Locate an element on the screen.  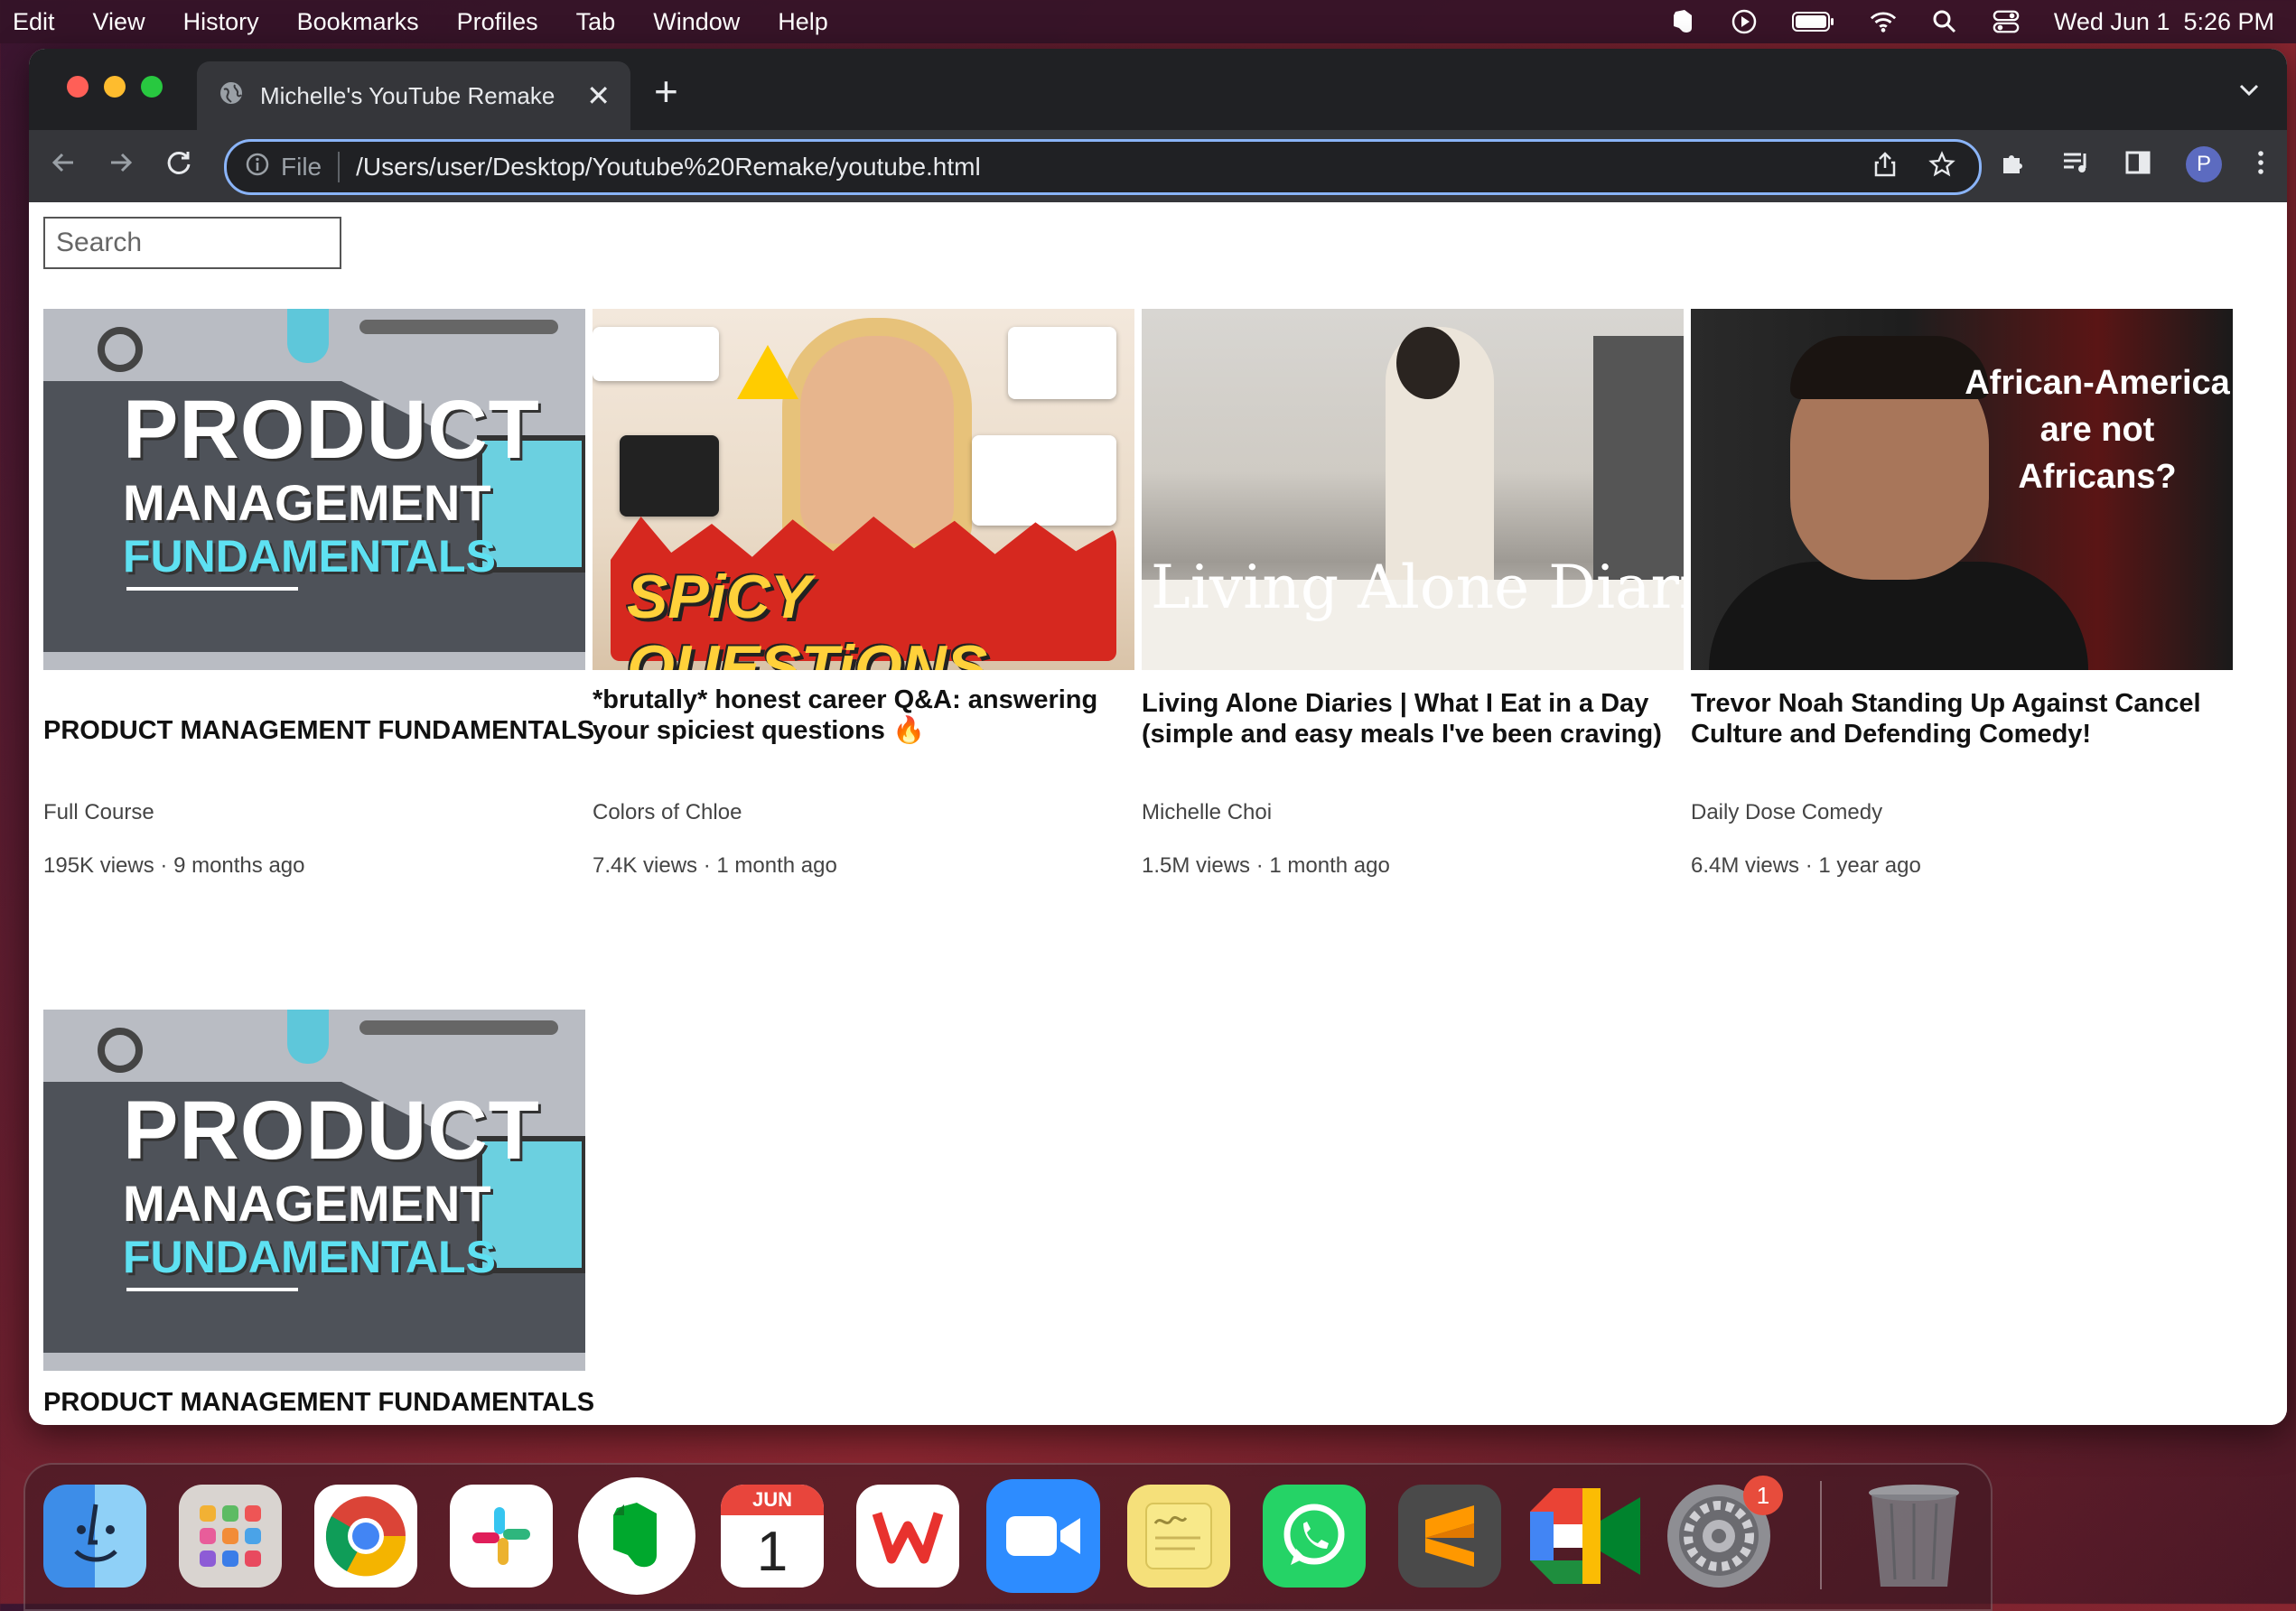
video-stats: 7.4K views · 1 month ago is located at coordinates (715, 866).